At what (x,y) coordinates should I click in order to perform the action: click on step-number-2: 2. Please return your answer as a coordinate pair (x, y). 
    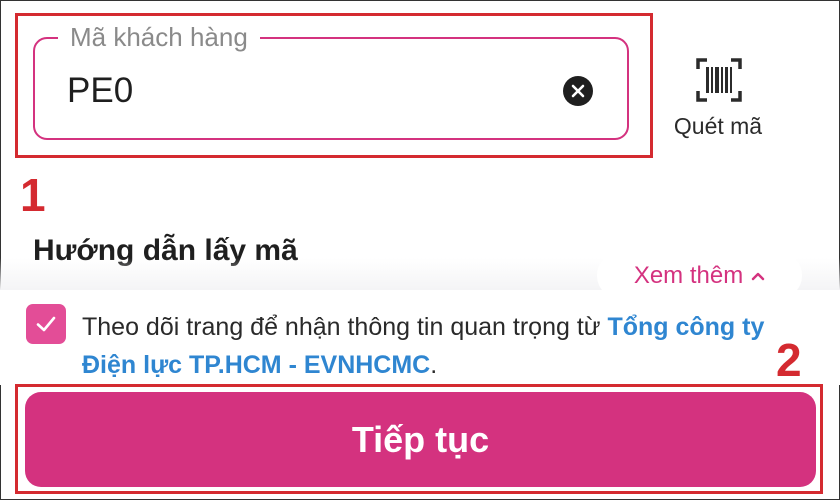
    Looking at the image, I should click on (789, 360).